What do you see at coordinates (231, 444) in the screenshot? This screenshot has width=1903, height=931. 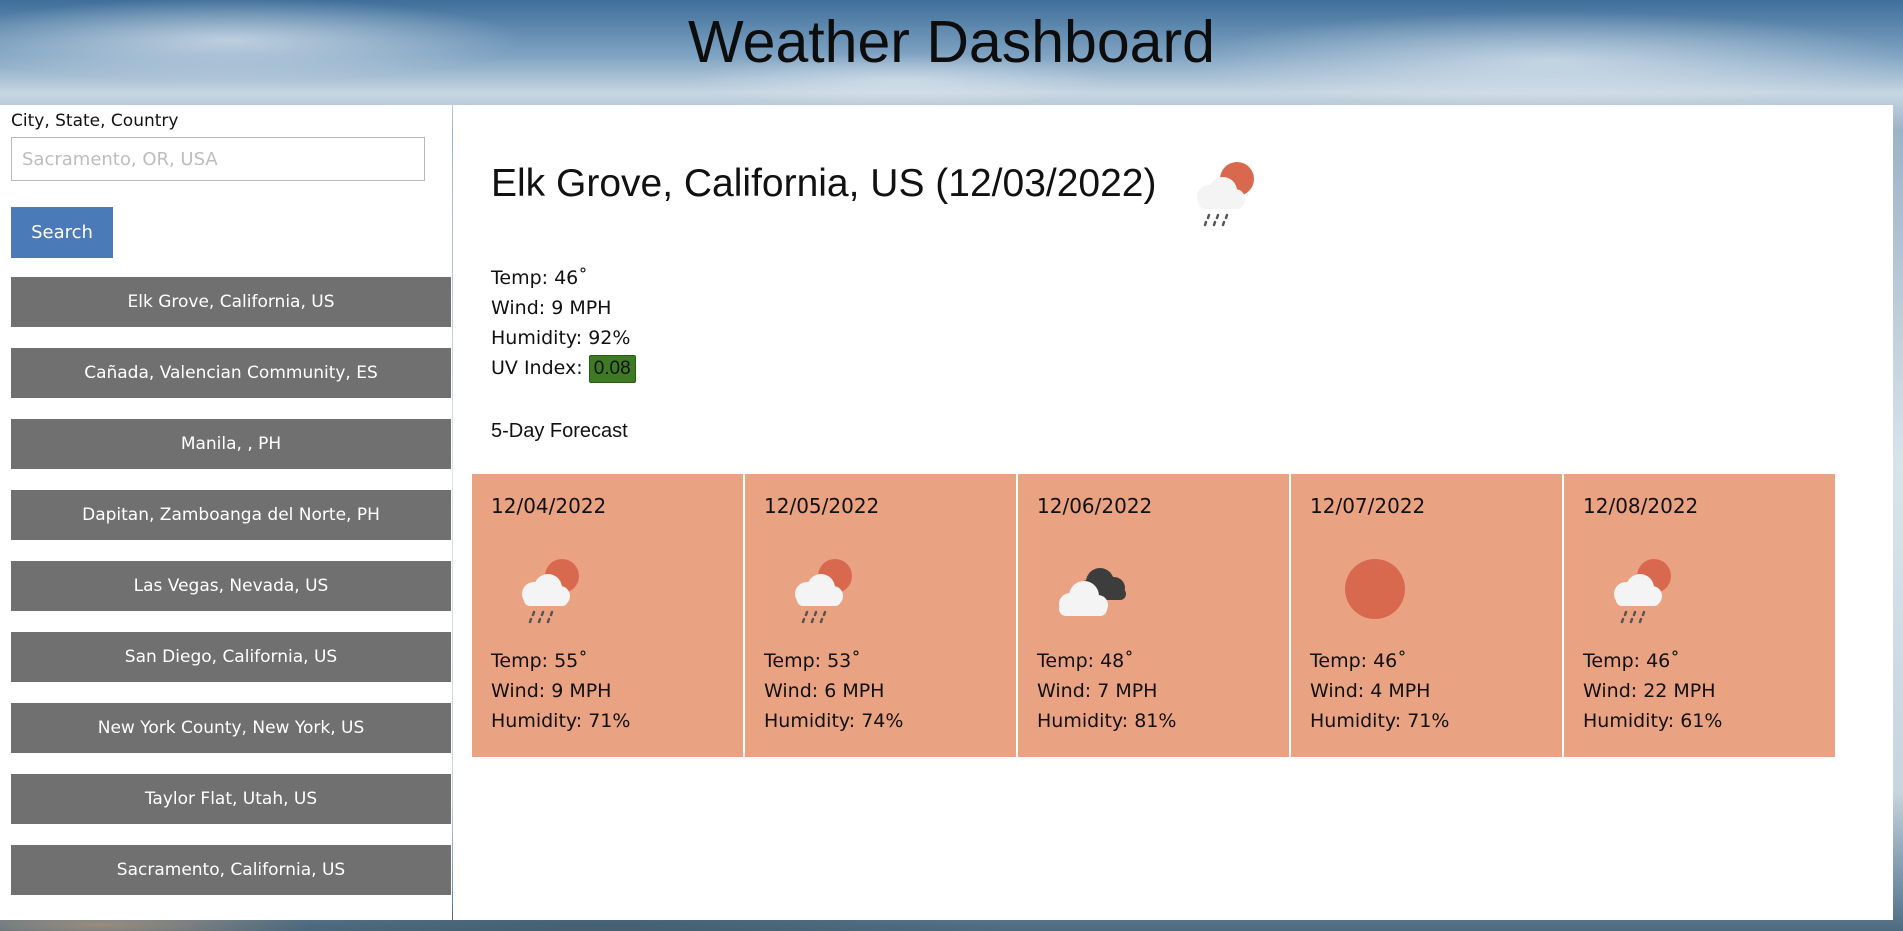 I see `history-item-manila: Manila, , PH` at bounding box center [231, 444].